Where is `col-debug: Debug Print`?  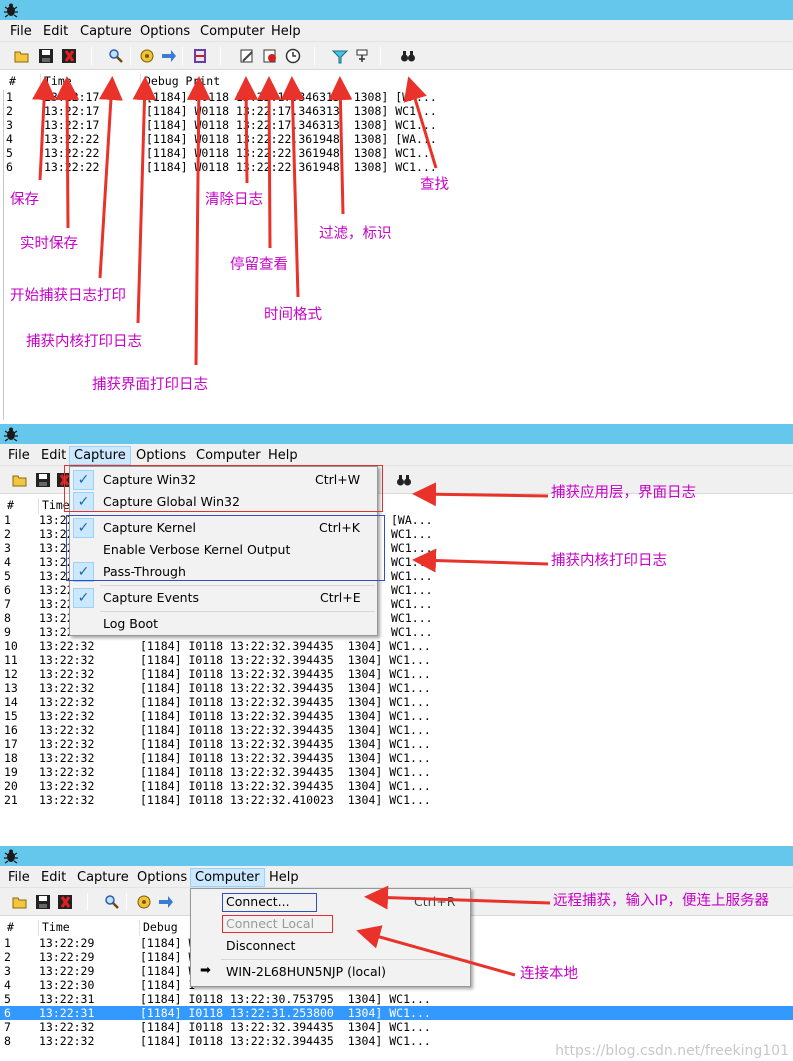
col-debug: Debug Print is located at coordinates (180, 82).